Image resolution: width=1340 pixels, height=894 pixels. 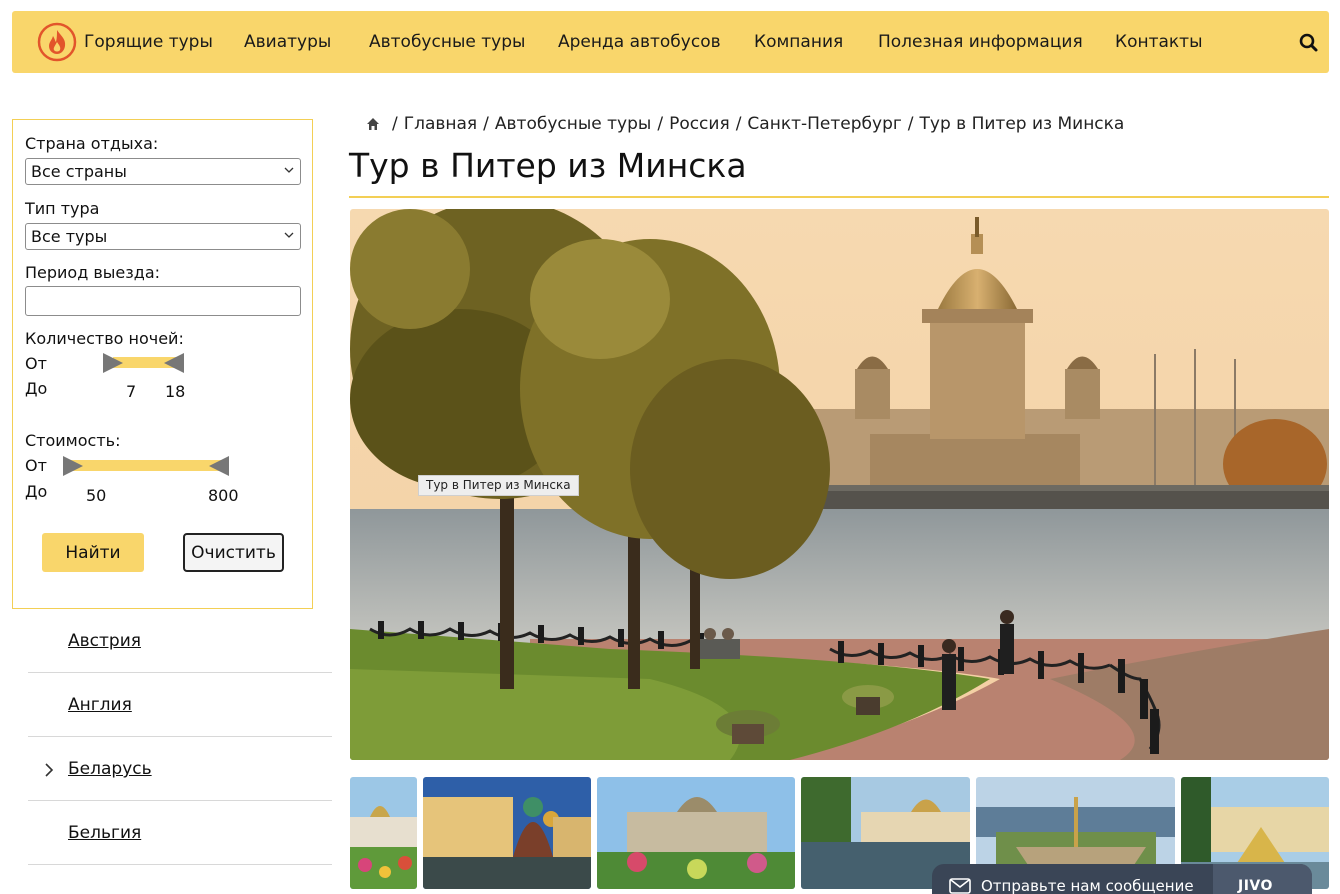 What do you see at coordinates (69, 236) in the screenshot?
I see `tour-type-select-value: Все туры` at bounding box center [69, 236].